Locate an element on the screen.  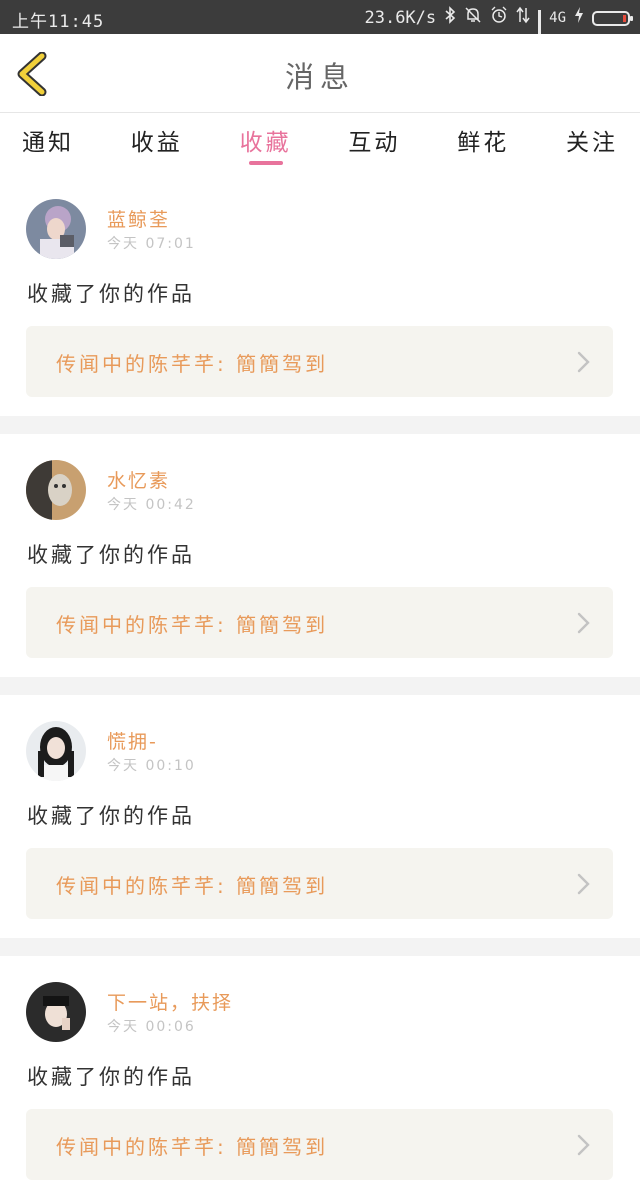
status-bar: 上午11:45 23.6K/s 4G is located at coordinates (320, 30).